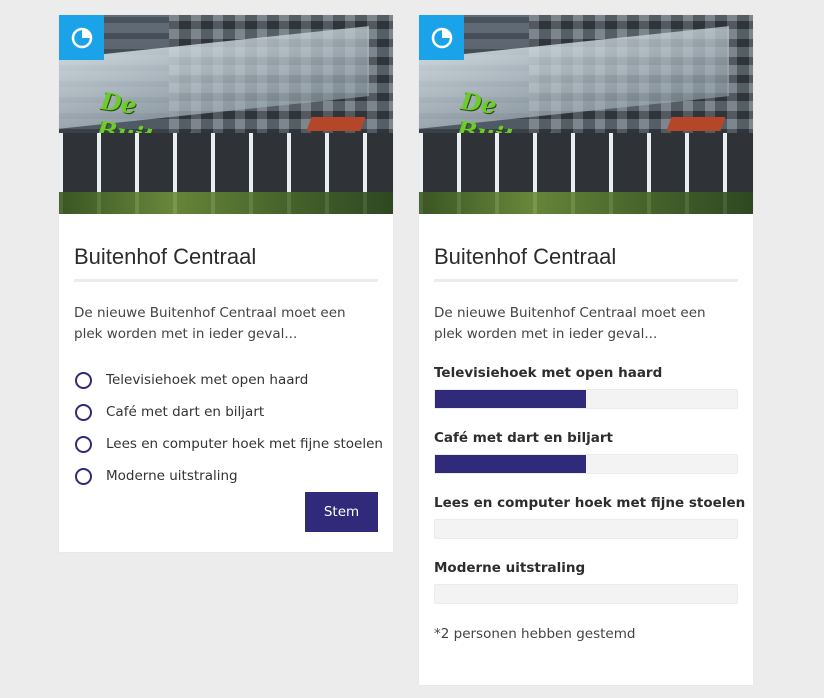 The width and height of the screenshot is (824, 698). I want to click on option-label: Café met dart en biljart, so click(185, 412).